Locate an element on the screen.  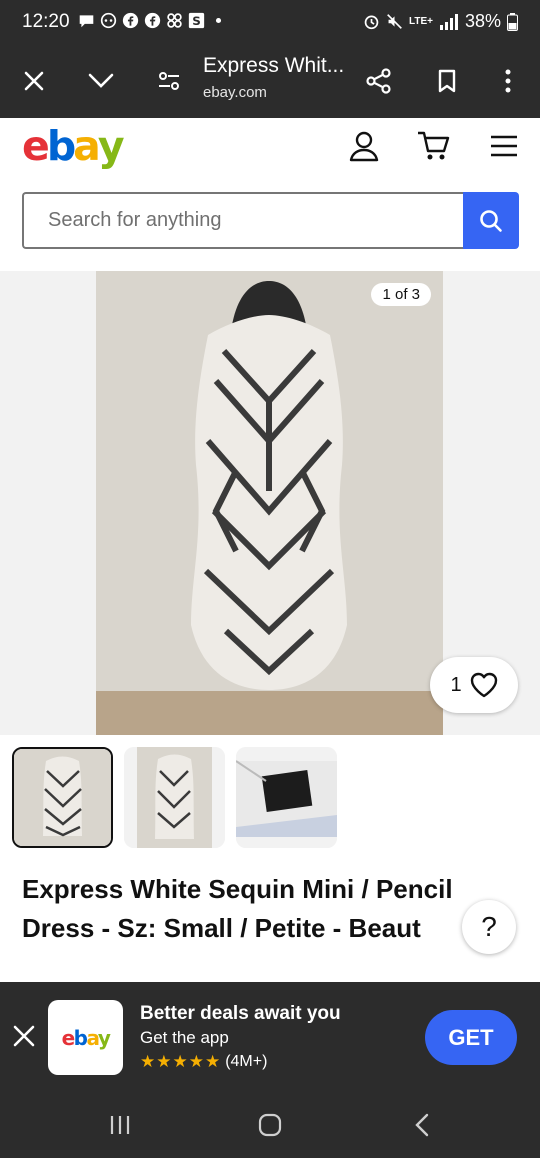
more-vertical-icon is located at coordinates (508, 81).